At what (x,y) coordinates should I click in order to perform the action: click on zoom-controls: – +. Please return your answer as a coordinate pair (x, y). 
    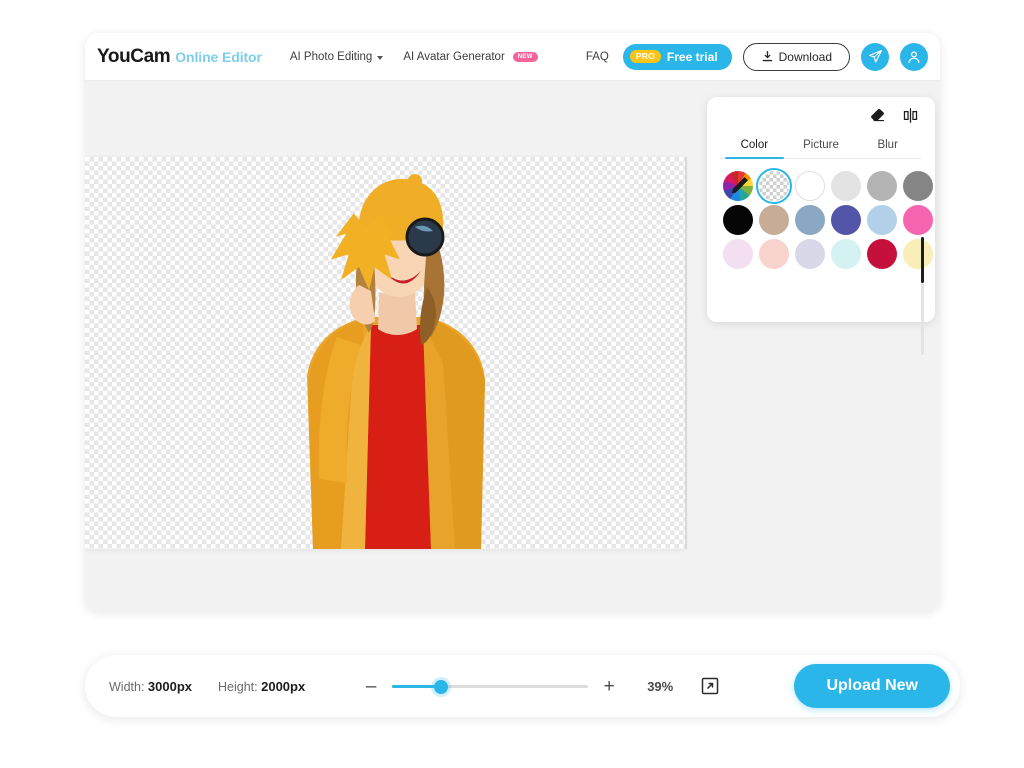
    Looking at the image, I should click on (490, 686).